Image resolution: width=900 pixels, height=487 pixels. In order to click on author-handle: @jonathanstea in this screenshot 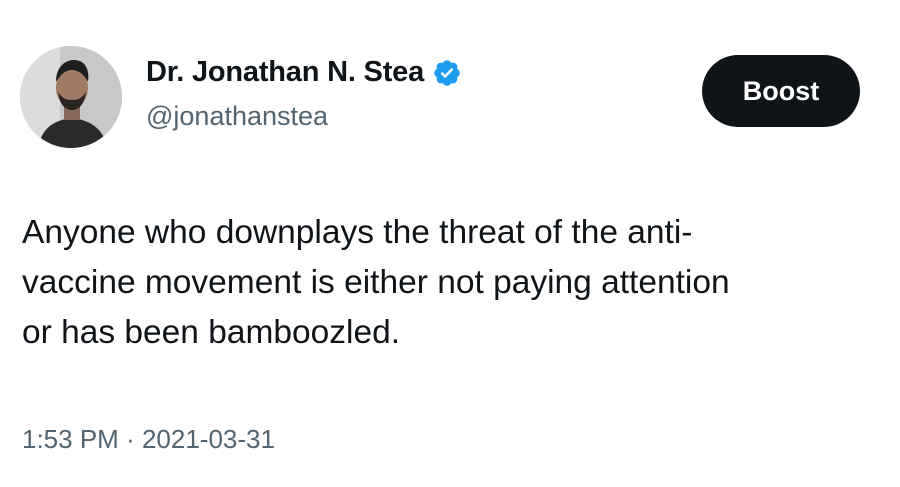, I will do `click(237, 116)`.